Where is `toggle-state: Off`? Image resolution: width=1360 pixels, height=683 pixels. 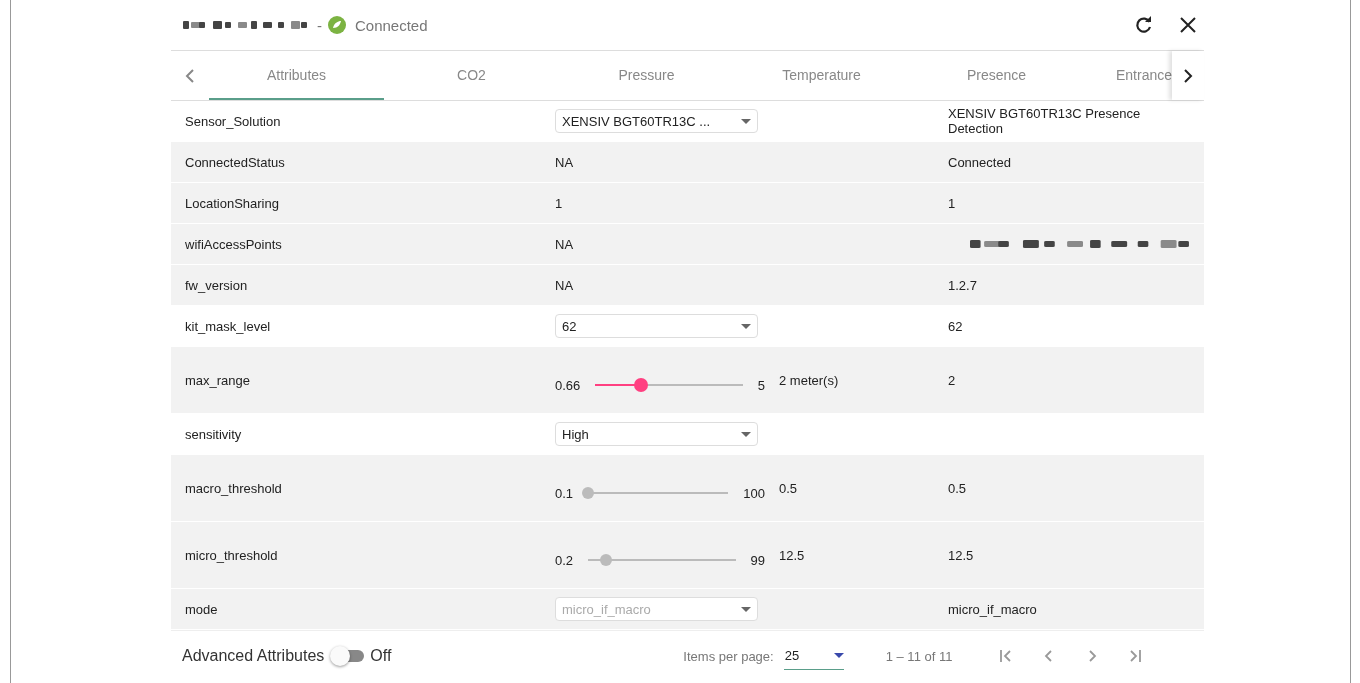
toggle-state: Off is located at coordinates (381, 656).